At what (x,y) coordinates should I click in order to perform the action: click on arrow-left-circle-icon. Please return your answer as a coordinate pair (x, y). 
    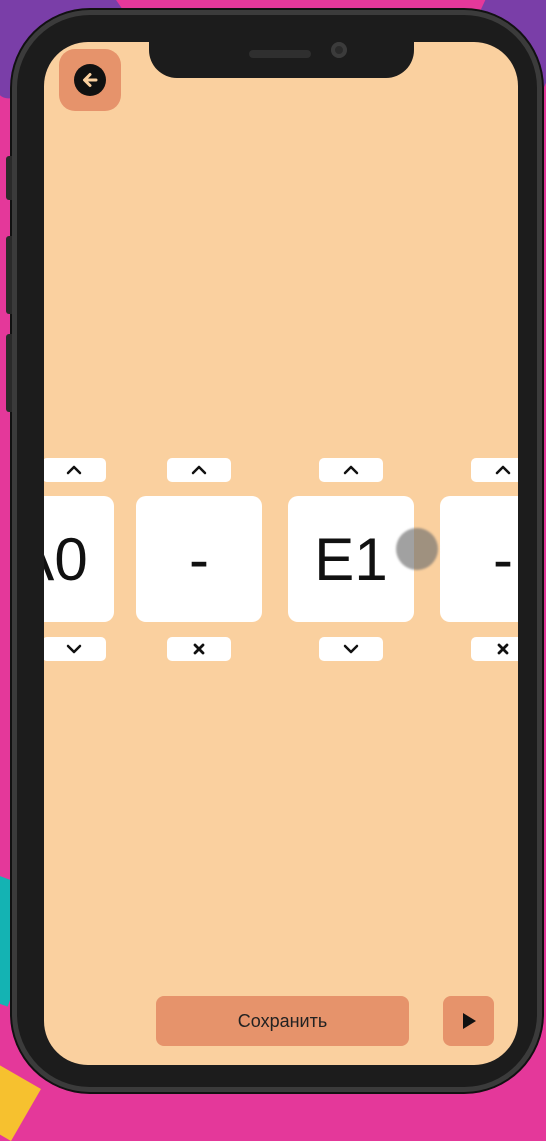
    Looking at the image, I should click on (90, 80).